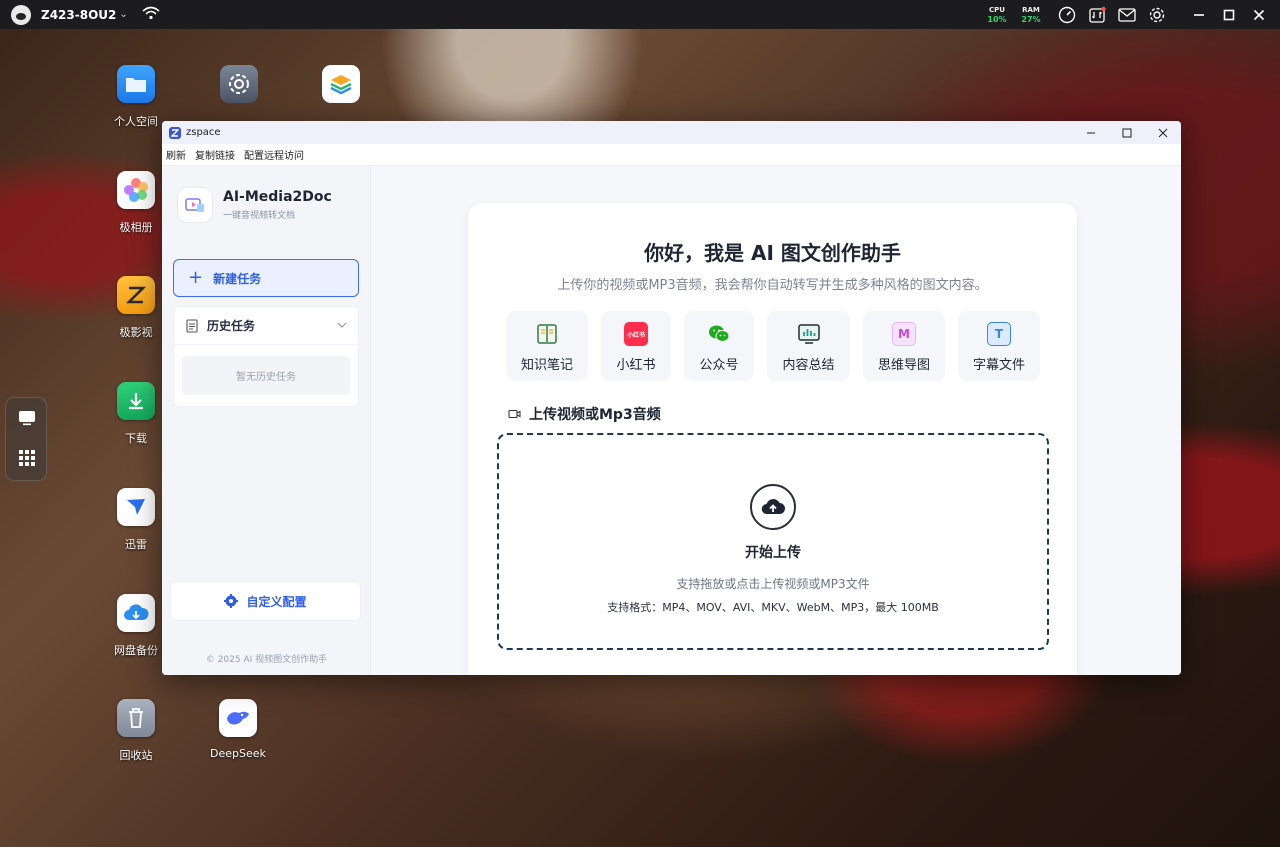 The width and height of the screenshot is (1280, 847). Describe the element at coordinates (259, 216) in the screenshot. I see `brand-subtitle: 一键音视频转文档` at that location.